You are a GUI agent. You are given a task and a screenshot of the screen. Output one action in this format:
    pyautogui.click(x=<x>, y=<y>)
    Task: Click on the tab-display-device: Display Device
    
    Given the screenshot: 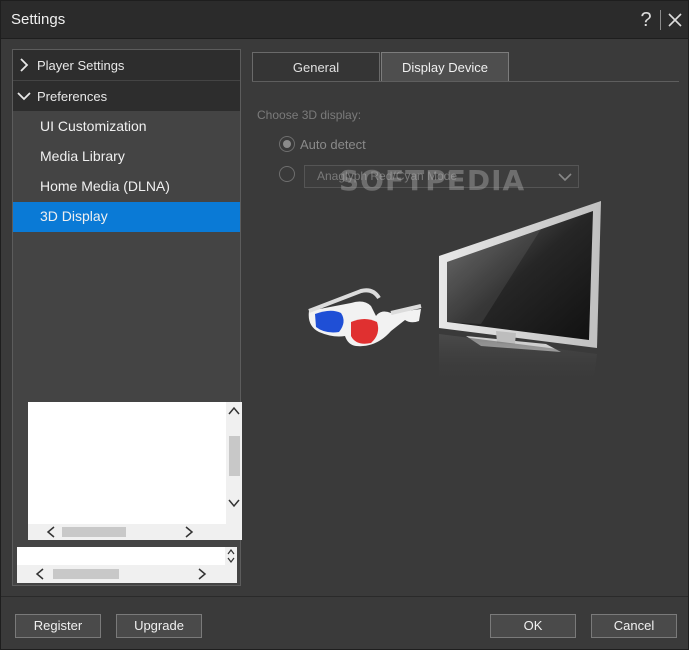 What is the action you would take?
    pyautogui.click(x=445, y=67)
    